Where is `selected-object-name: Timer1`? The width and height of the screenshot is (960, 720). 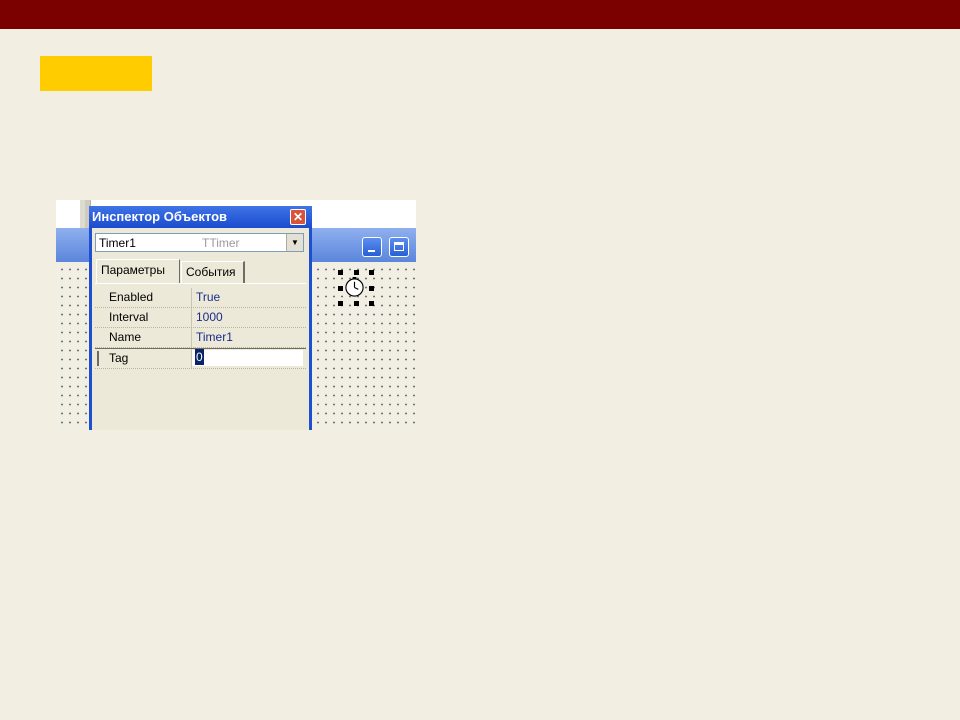
selected-object-name: Timer1 is located at coordinates (117, 243).